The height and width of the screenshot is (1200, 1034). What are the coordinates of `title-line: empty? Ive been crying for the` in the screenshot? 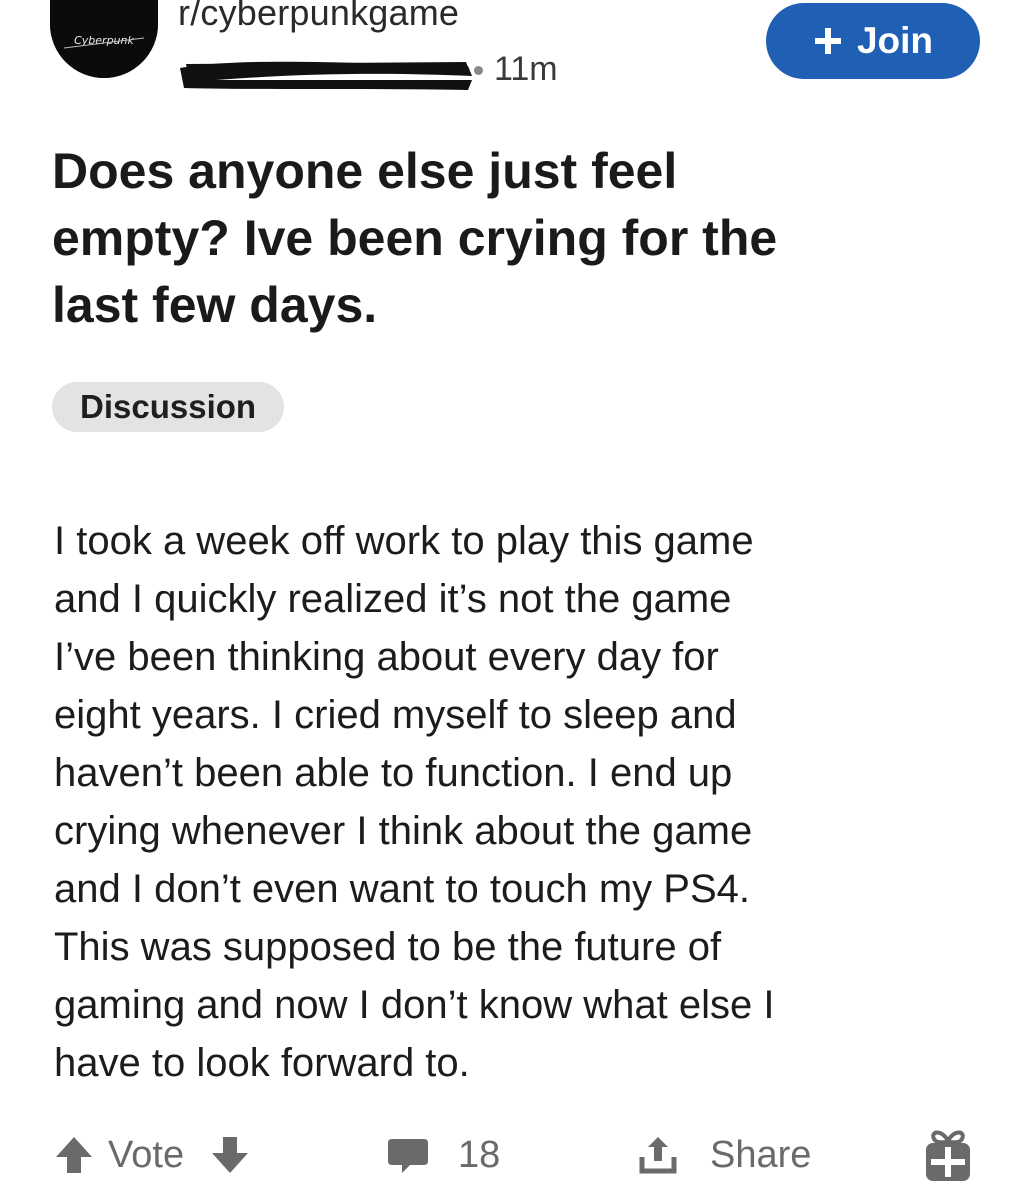 It's located at (415, 238).